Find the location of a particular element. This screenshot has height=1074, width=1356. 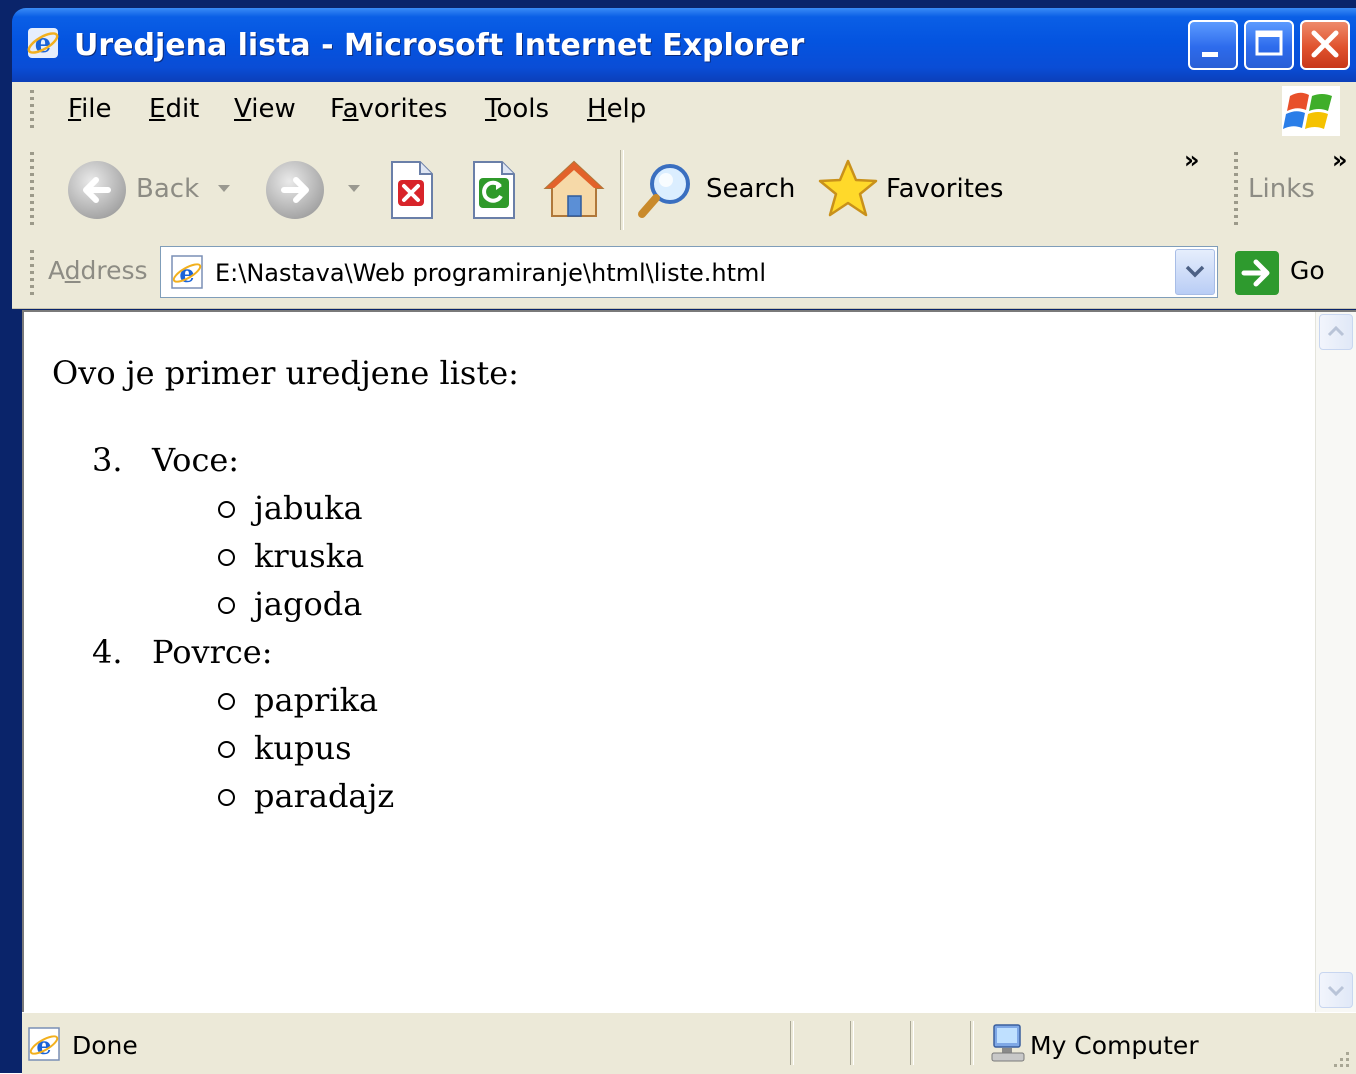

list-number: 4. is located at coordinates (107, 652).